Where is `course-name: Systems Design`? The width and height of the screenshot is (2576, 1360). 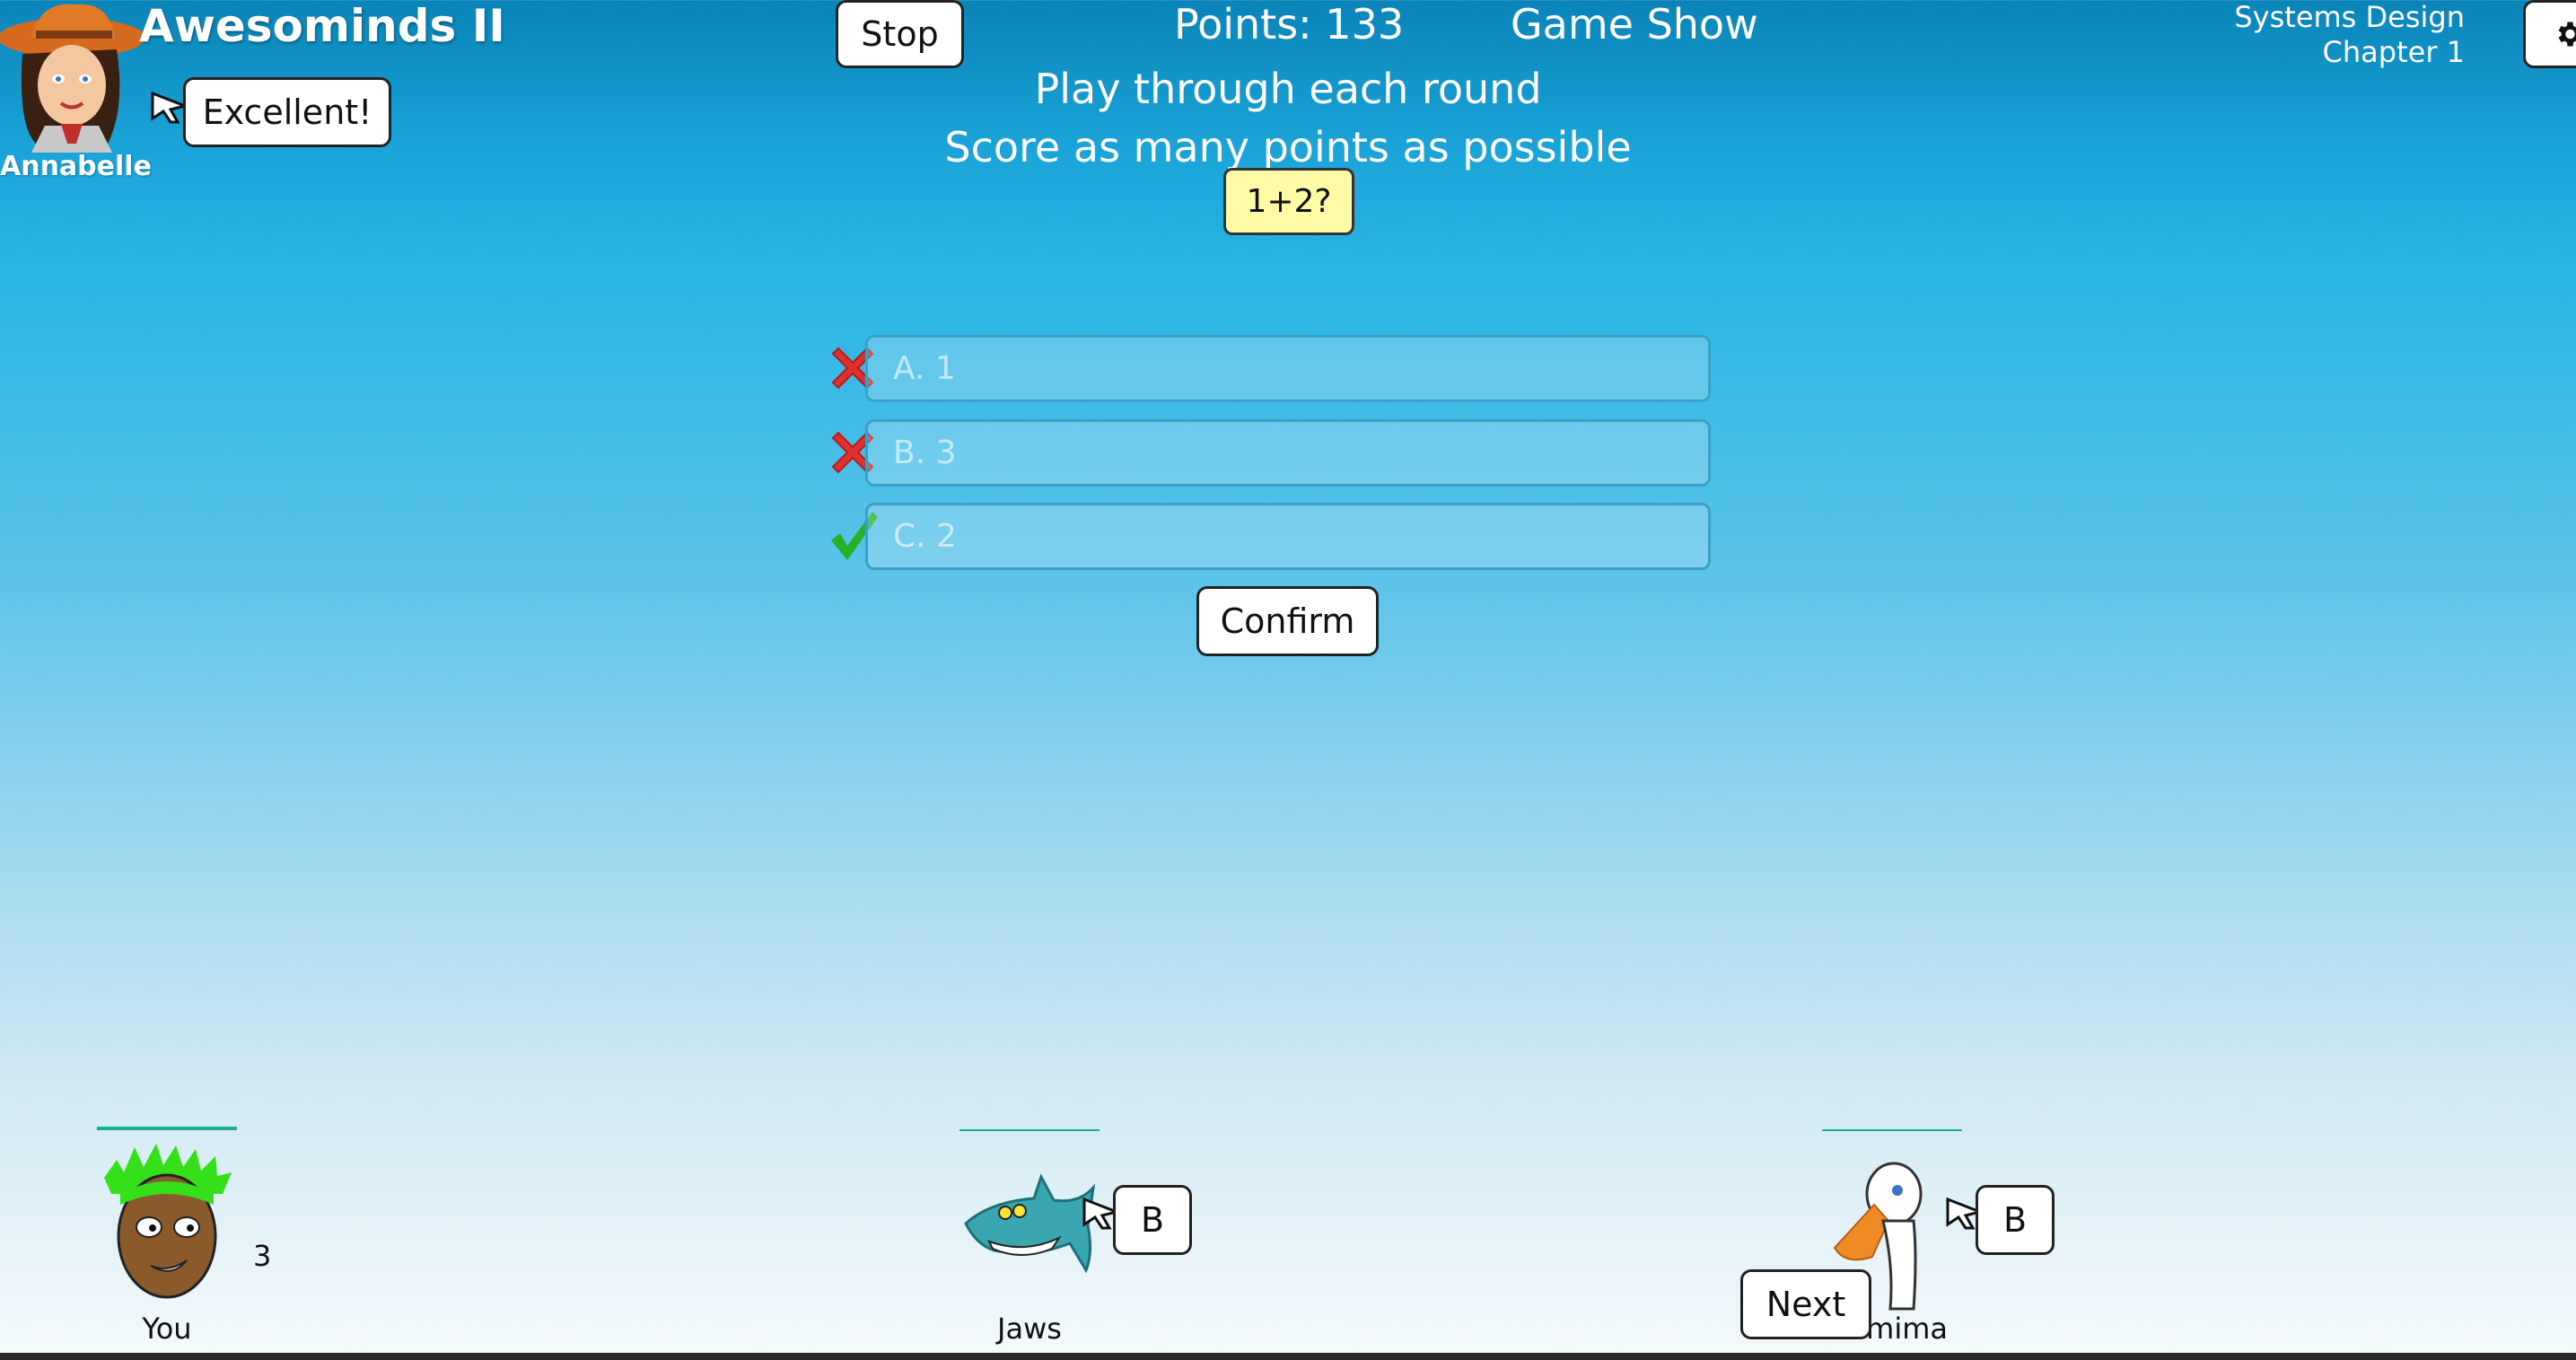 course-name: Systems Design is located at coordinates (2349, 17).